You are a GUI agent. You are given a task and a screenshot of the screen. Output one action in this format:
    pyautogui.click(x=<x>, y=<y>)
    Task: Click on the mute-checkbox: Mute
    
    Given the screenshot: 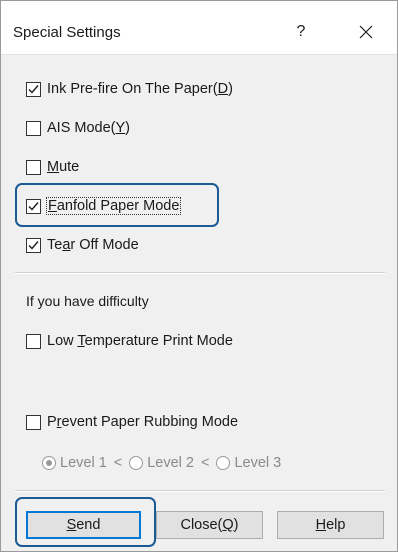 What is the action you would take?
    pyautogui.click(x=52, y=167)
    